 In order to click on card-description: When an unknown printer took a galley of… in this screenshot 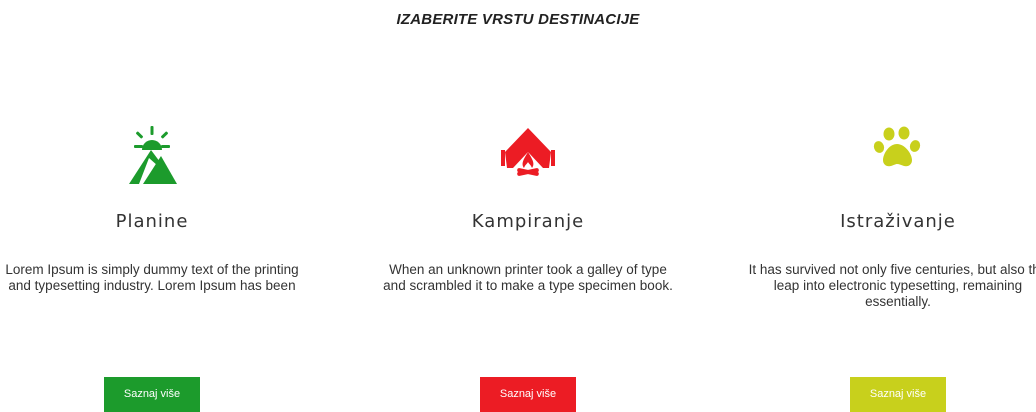, I will do `click(528, 277)`.